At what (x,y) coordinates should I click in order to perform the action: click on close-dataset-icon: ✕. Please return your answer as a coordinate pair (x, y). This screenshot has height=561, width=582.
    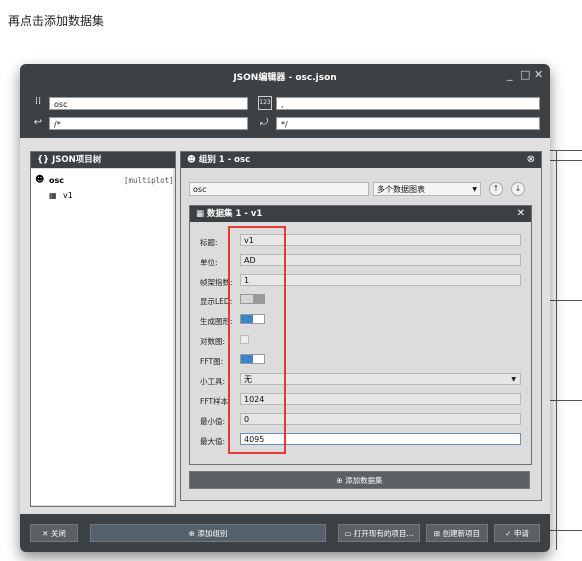
    Looking at the image, I should click on (521, 213).